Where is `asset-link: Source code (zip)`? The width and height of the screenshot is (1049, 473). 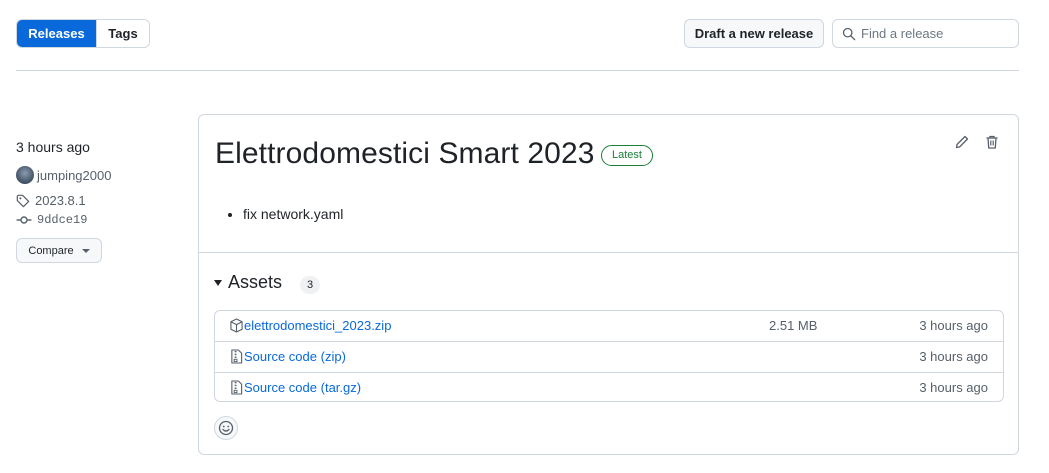
asset-link: Source code (zip) is located at coordinates (295, 356).